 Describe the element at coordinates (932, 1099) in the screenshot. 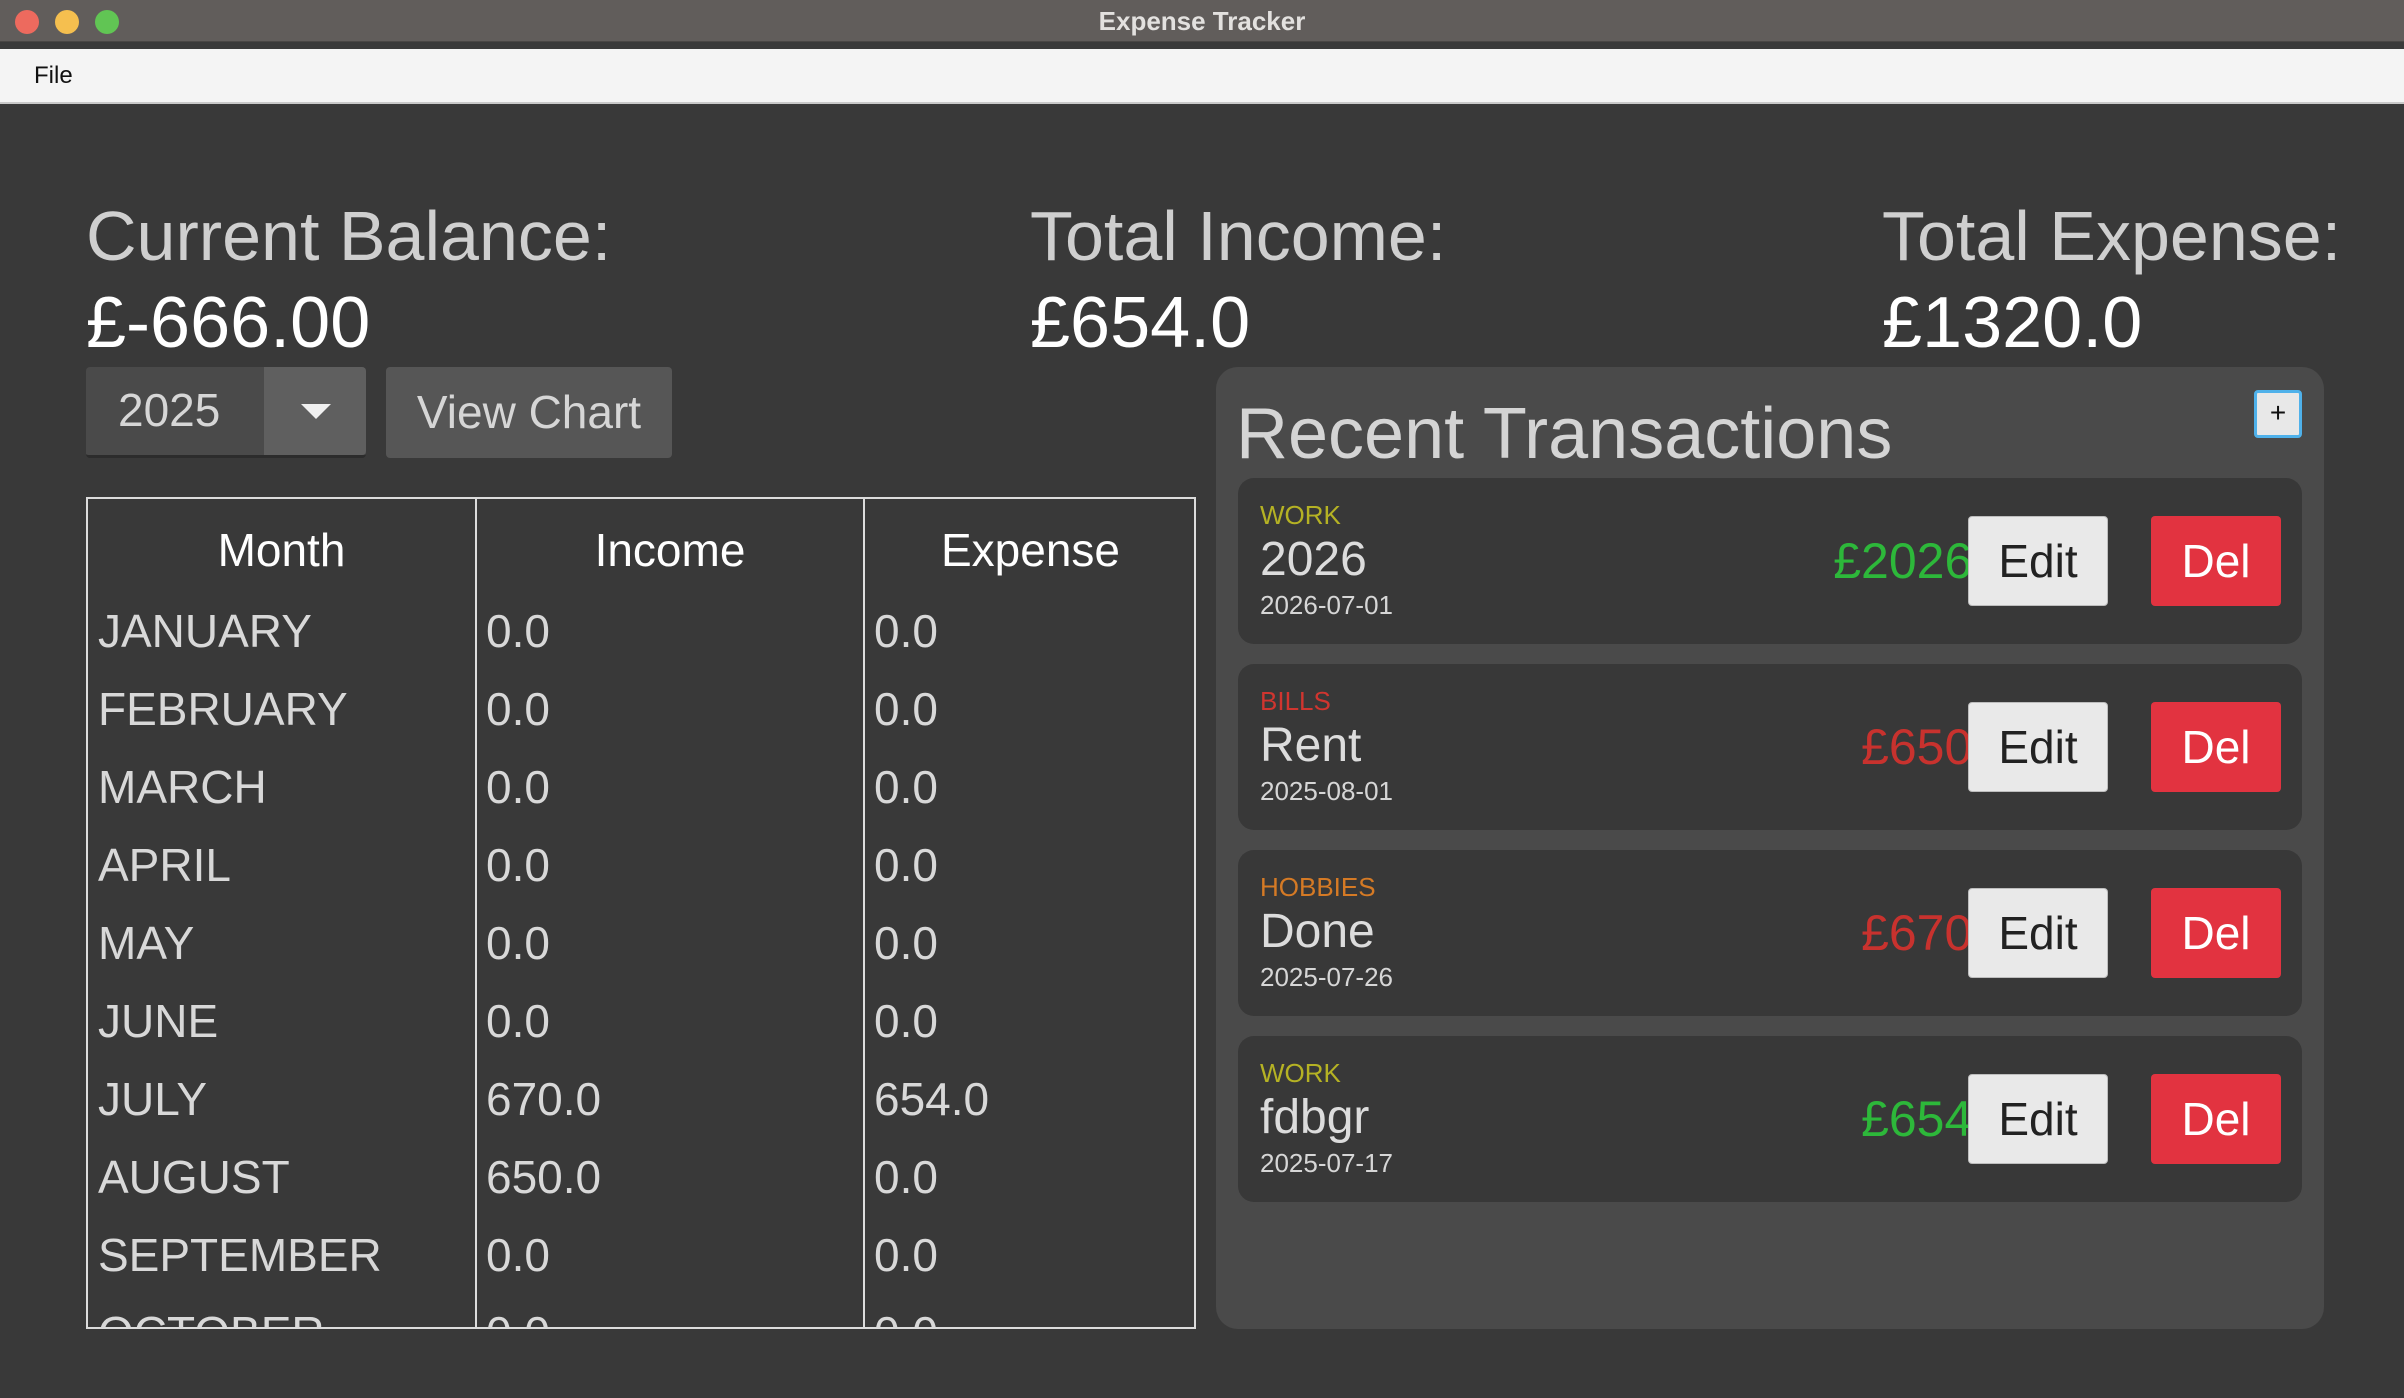

I see `expense-cell: 654.0` at that location.